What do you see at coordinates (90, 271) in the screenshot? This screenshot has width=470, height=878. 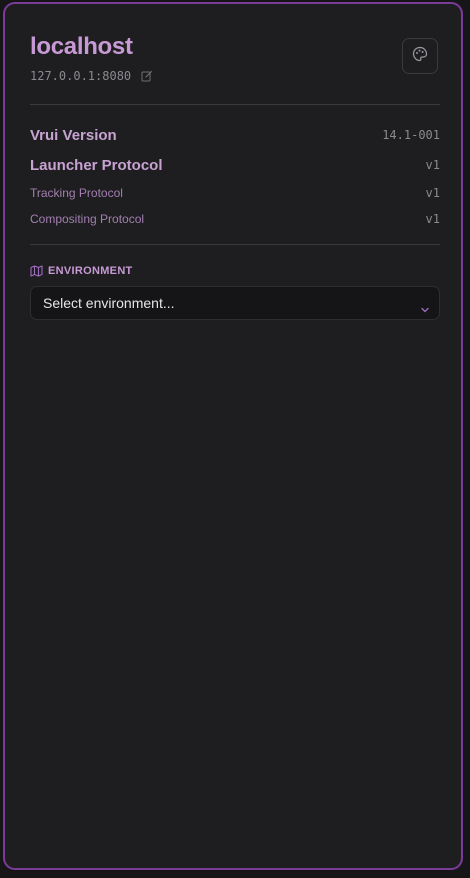 I see `environment-heading-label: ENVIRONMENT` at bounding box center [90, 271].